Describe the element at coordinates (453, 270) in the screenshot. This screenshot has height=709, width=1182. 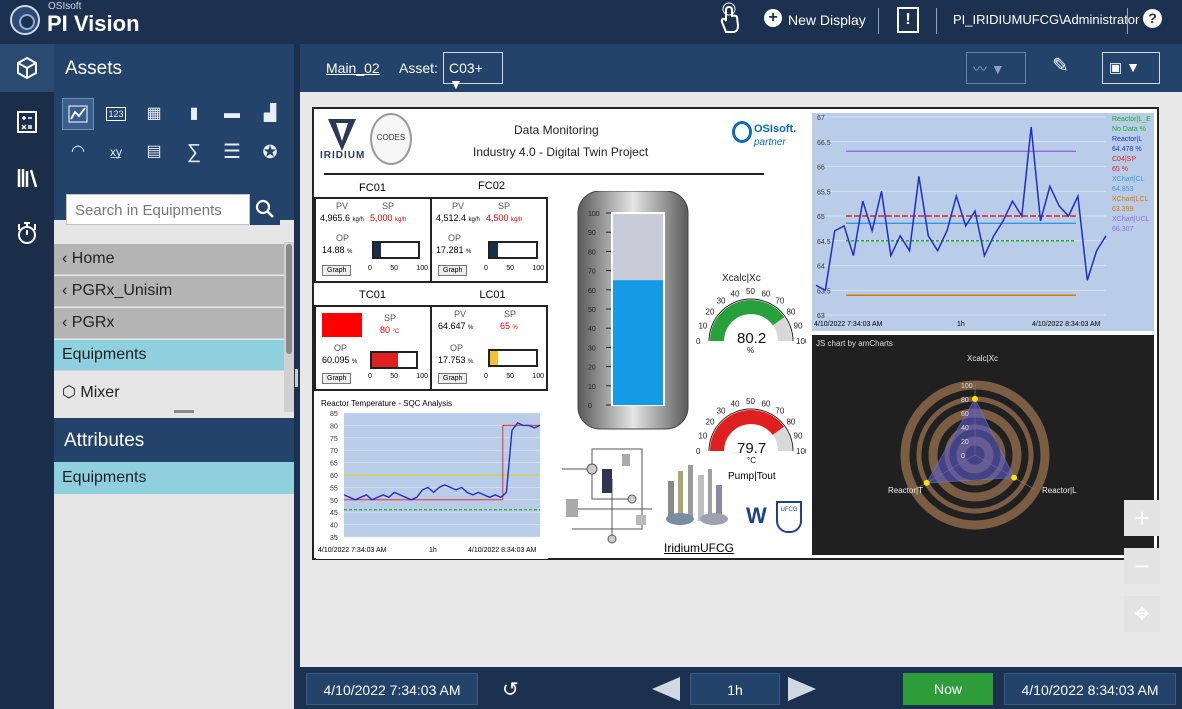
I see `fc02-graph-button: Graph` at that location.